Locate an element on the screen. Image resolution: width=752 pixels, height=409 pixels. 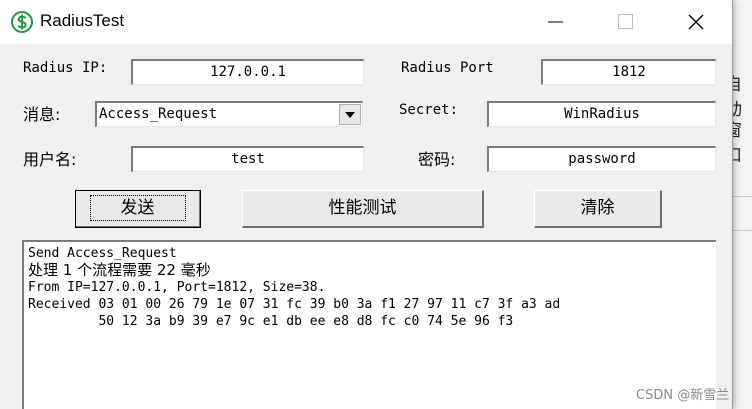
minimize-button is located at coordinates (556, 22).